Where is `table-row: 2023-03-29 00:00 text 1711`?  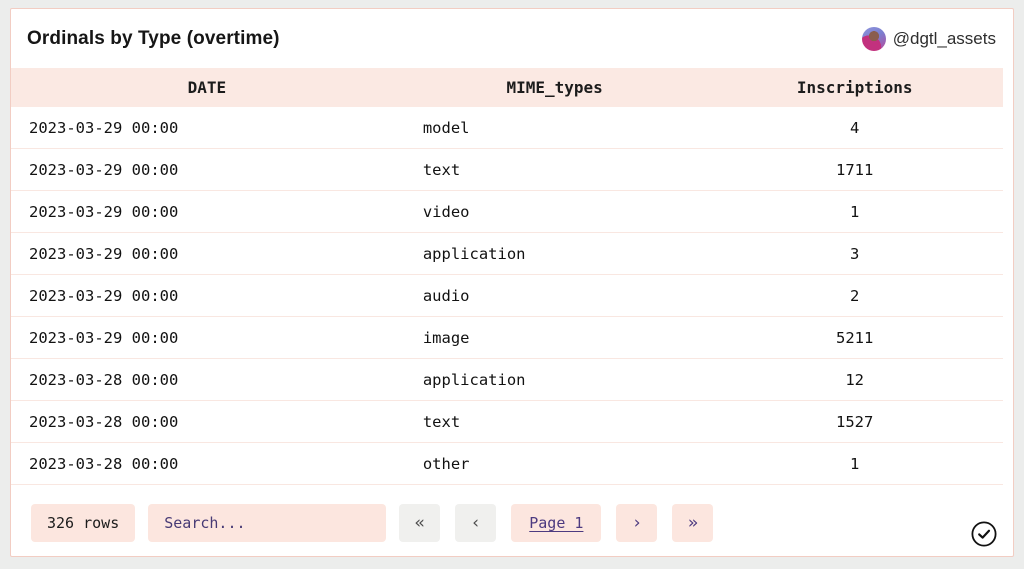 table-row: 2023-03-29 00:00 text 1711 is located at coordinates (507, 170).